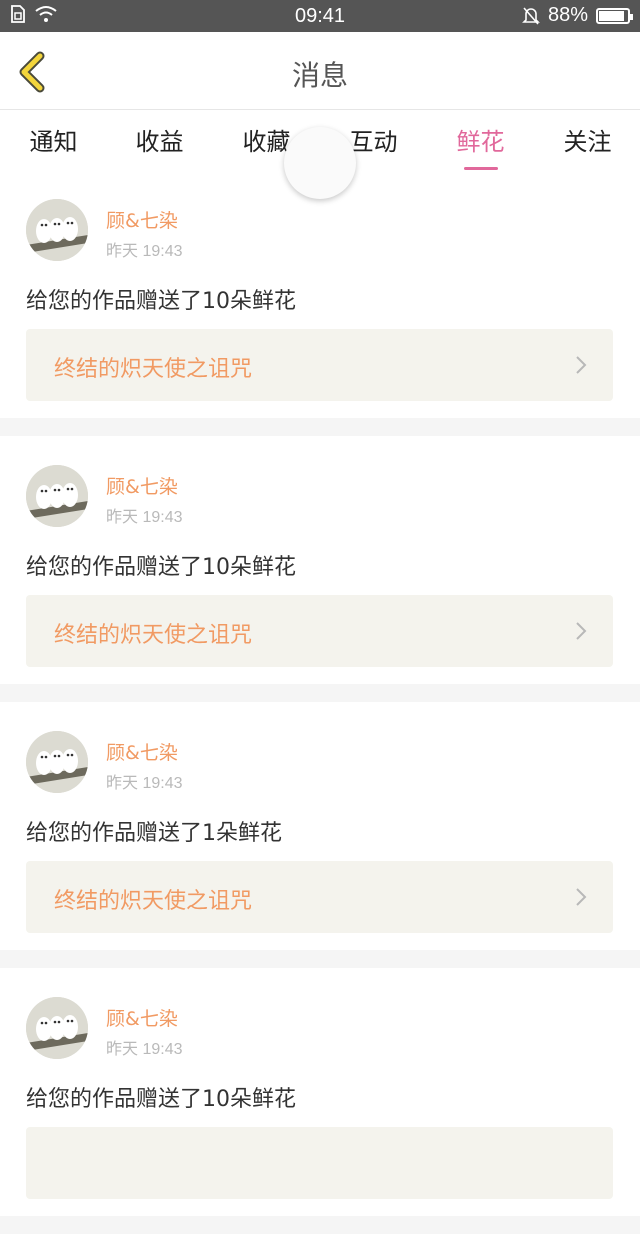 The height and width of the screenshot is (1234, 640). Describe the element at coordinates (319, 75) in the screenshot. I see `page-title: 消息` at that location.